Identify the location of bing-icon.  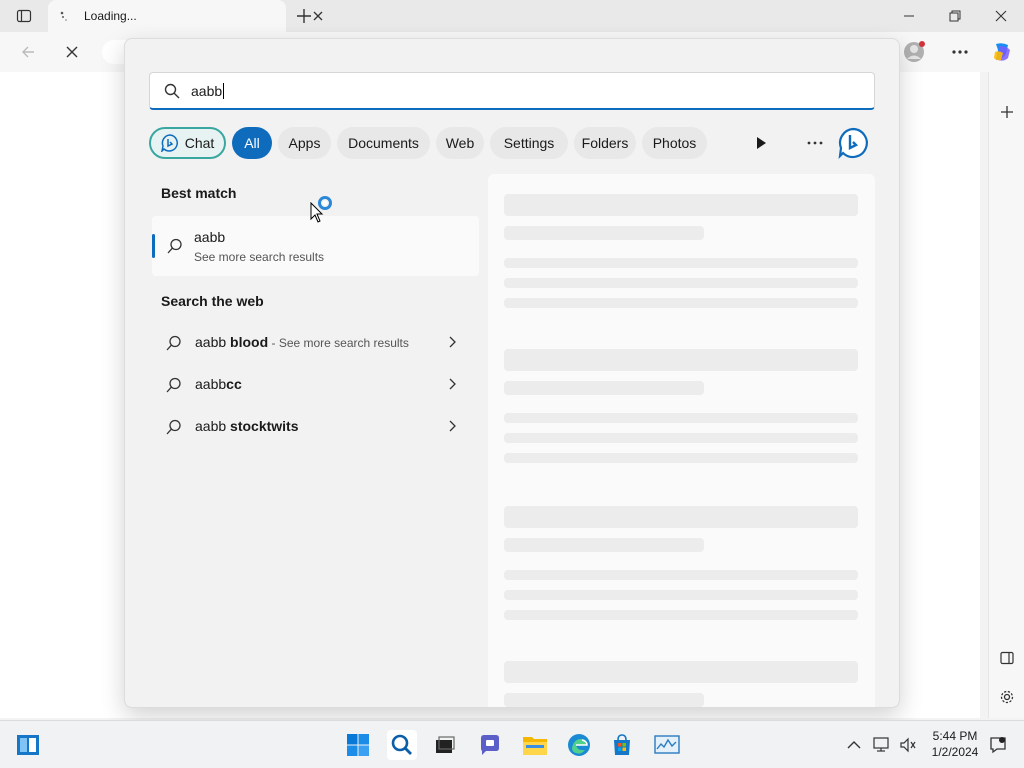
(853, 143).